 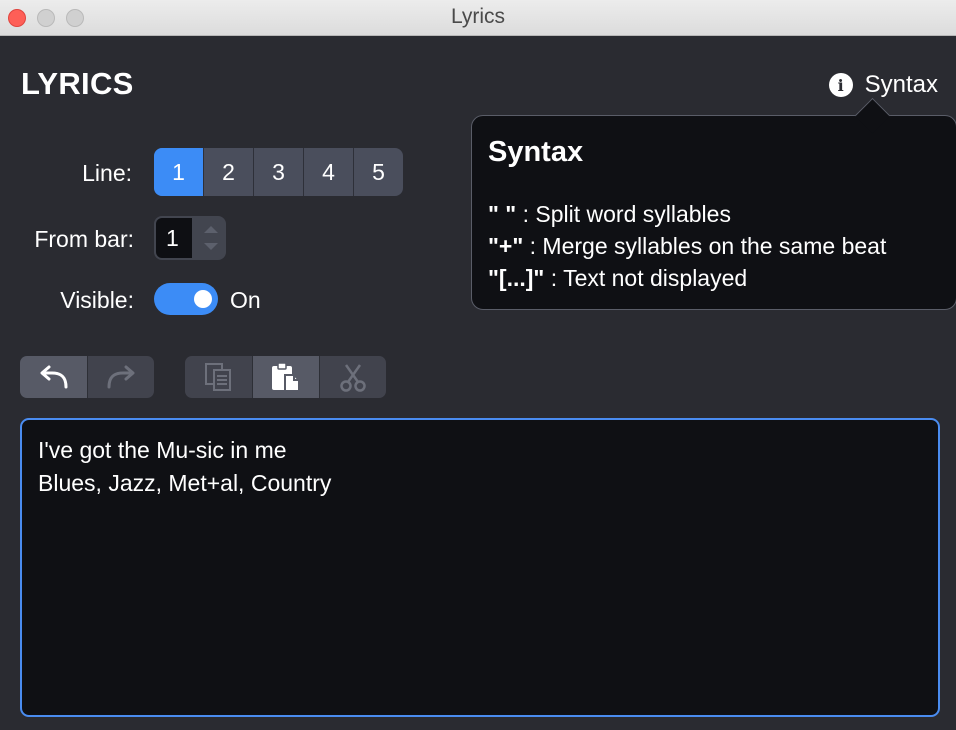 I want to click on undo-icon, so click(x=53, y=377).